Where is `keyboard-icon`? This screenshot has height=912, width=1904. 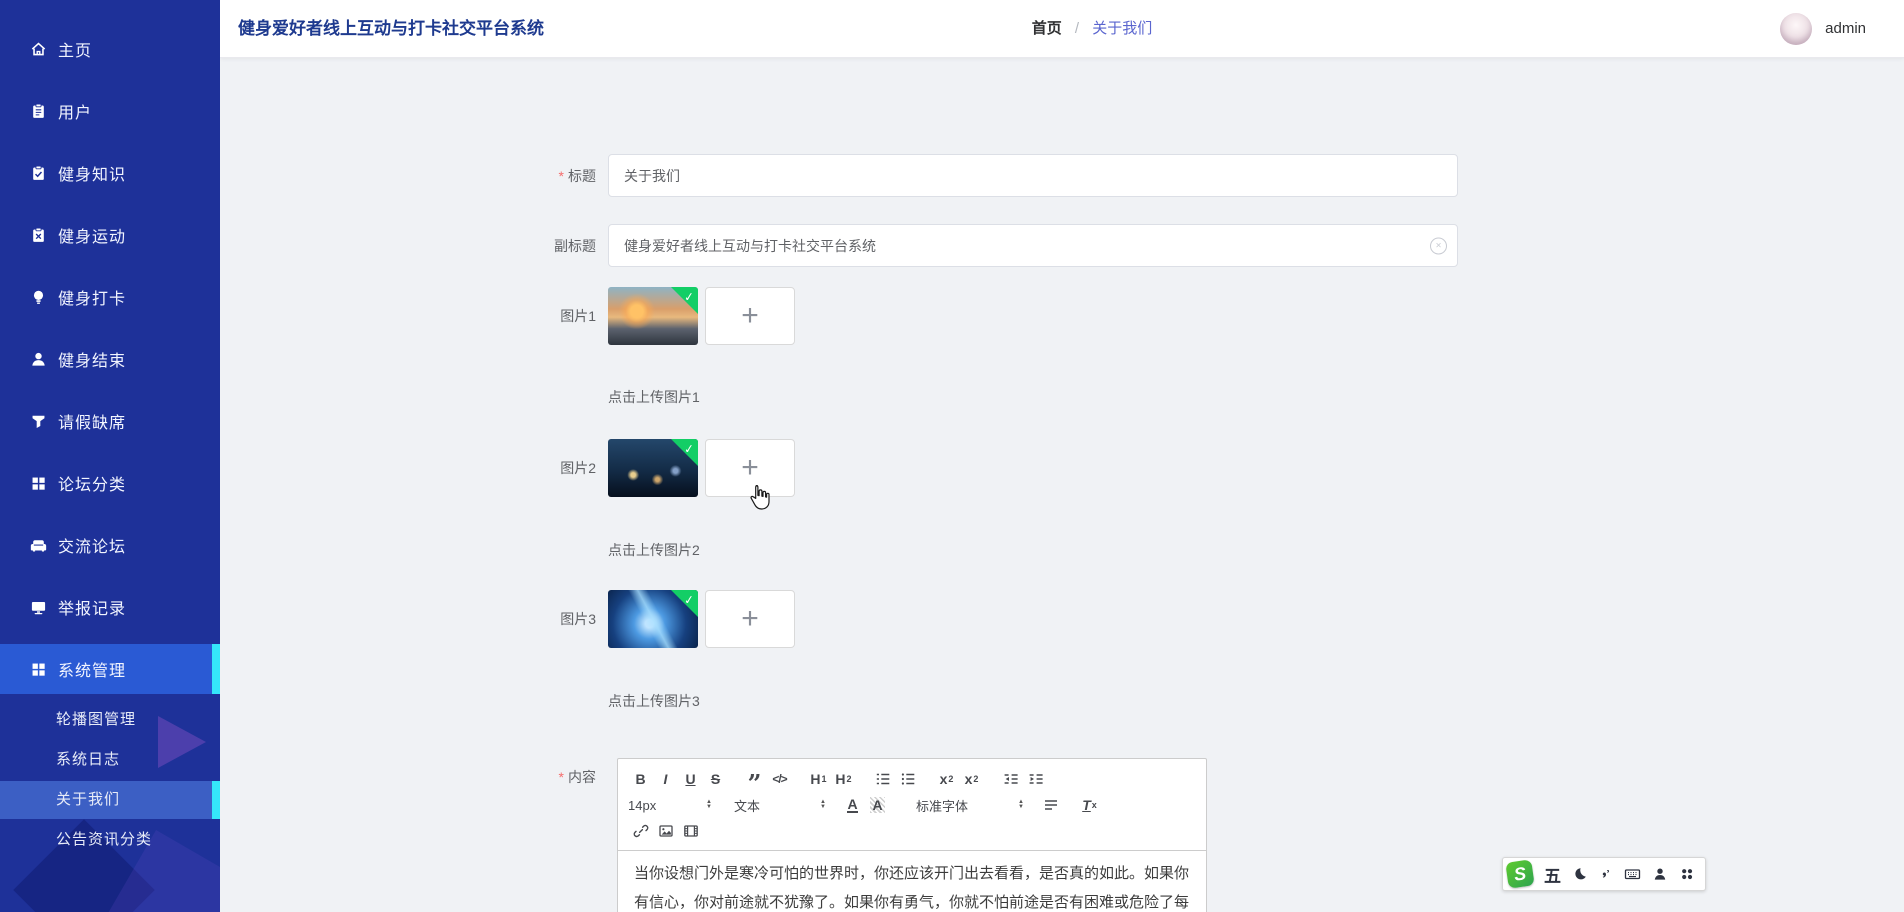
keyboard-icon is located at coordinates (1632, 874).